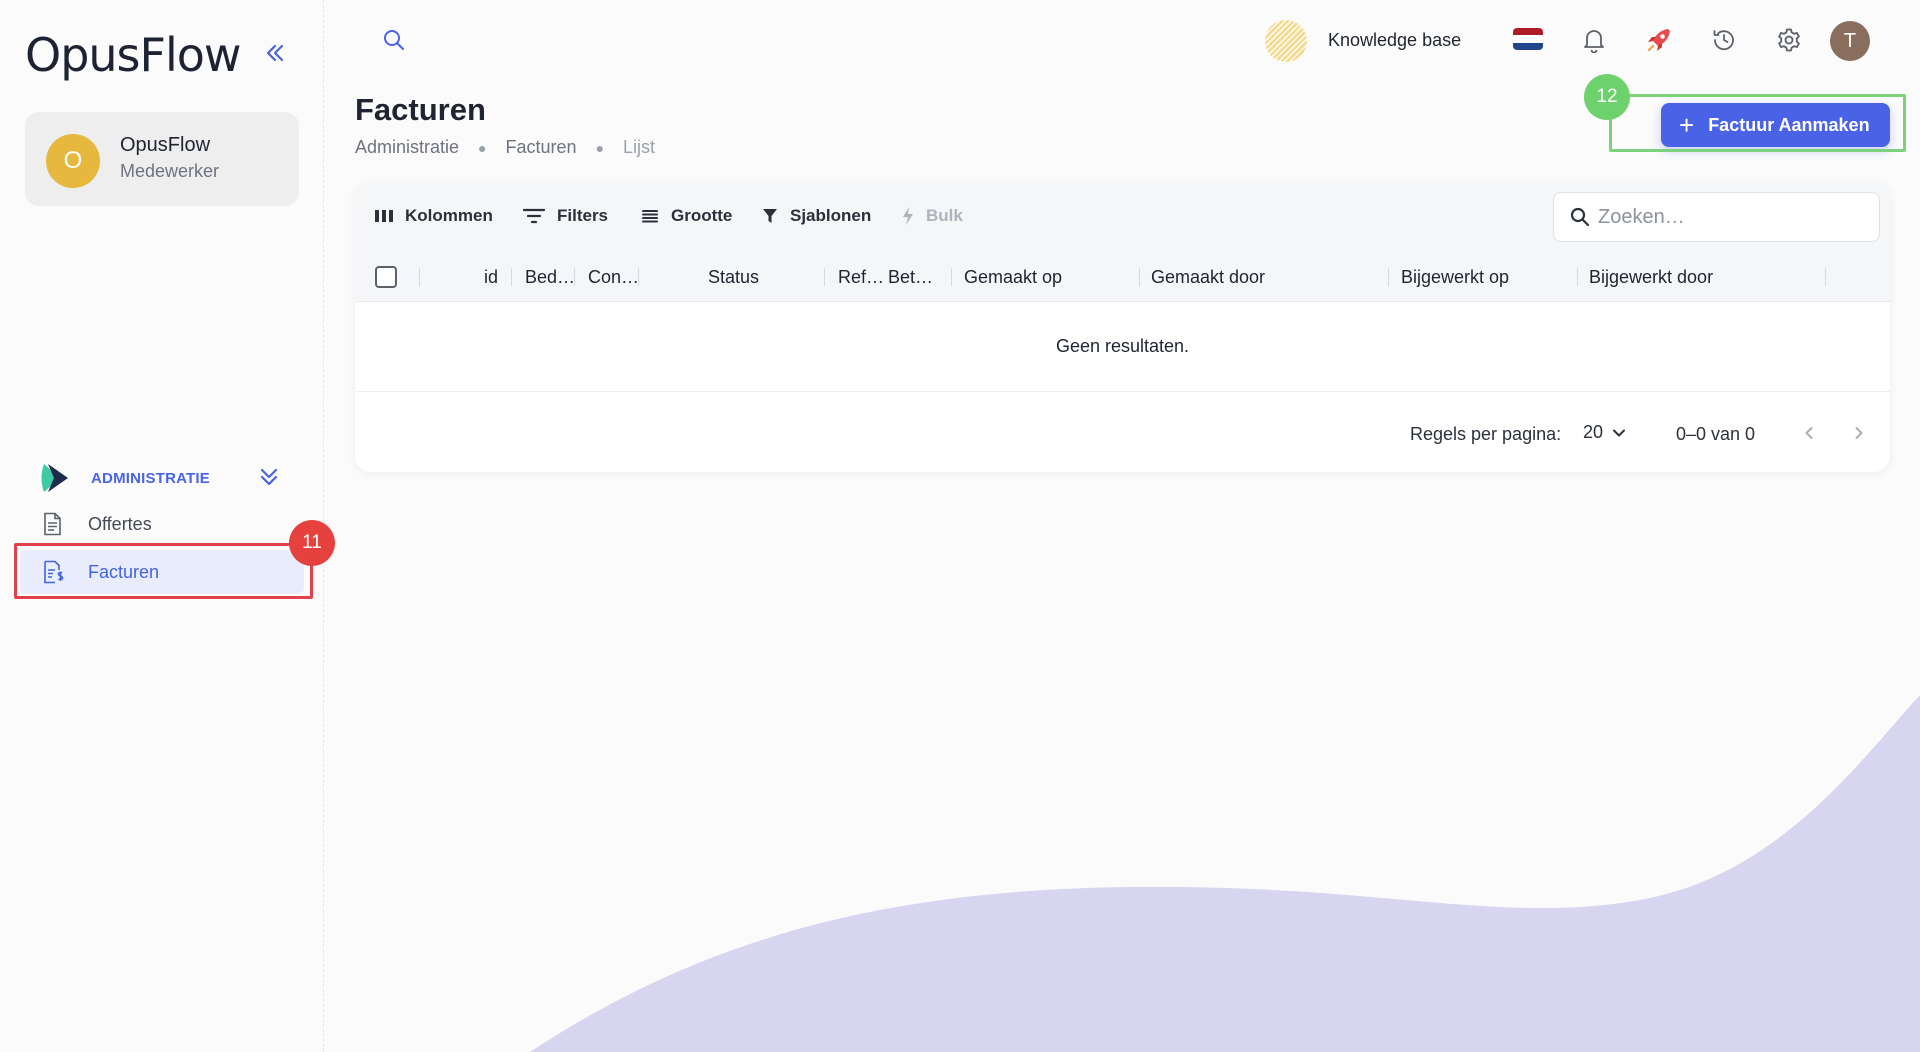 The width and height of the screenshot is (1920, 1052). I want to click on global-search-button, so click(394, 42).